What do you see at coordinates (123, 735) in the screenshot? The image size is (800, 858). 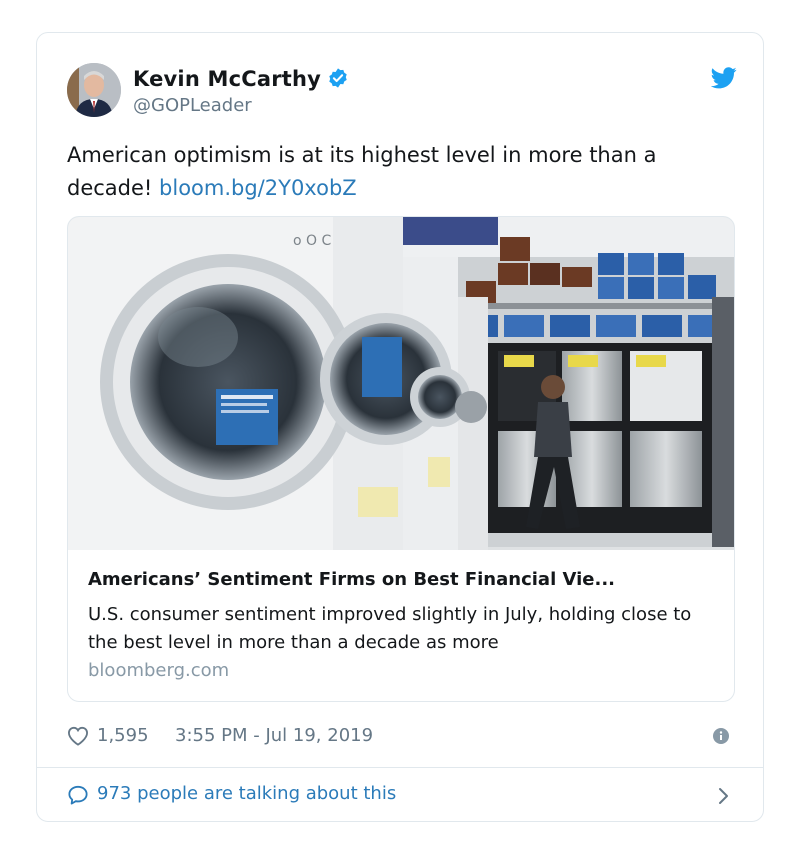 I see `like-count: 1,595` at bounding box center [123, 735].